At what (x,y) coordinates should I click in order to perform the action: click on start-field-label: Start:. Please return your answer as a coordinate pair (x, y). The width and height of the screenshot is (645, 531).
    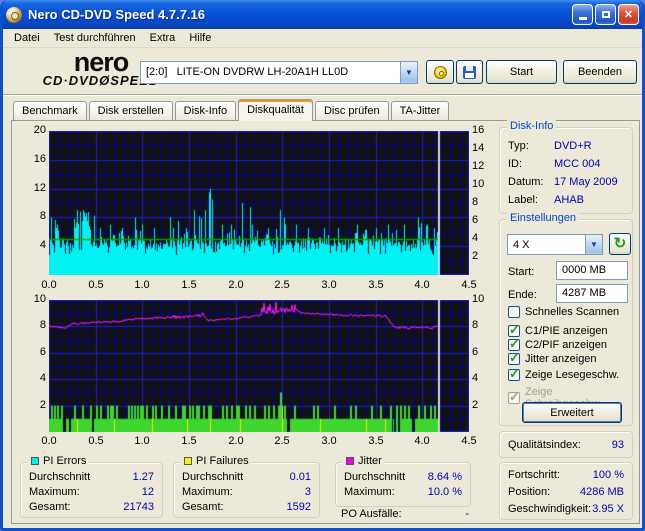
    Looking at the image, I should click on (521, 272).